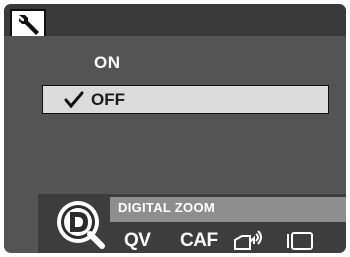 This screenshot has width=350, height=257. Describe the element at coordinates (74, 100) in the screenshot. I see `checkmark-icon` at that location.